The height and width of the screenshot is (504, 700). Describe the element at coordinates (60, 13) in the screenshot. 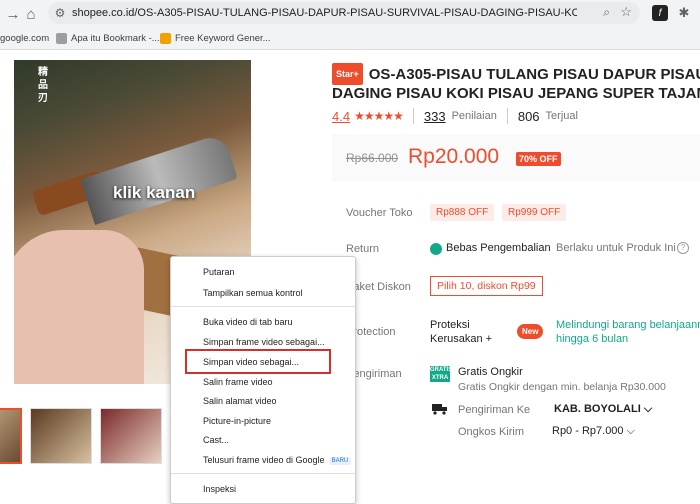

I see `site-settings-icon: ⚙` at that location.